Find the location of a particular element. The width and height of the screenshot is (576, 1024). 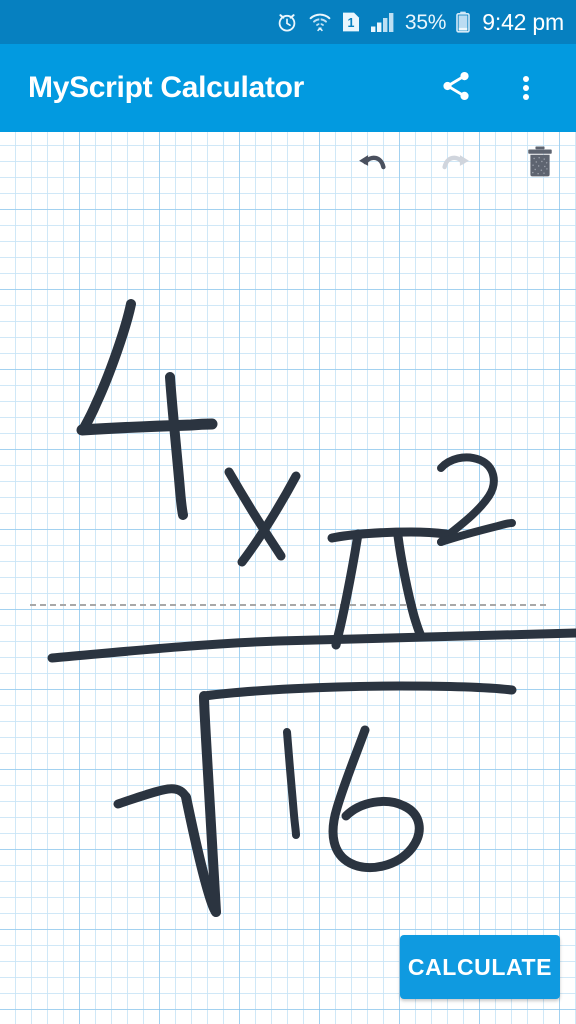

status-bar: 1 35% 9:42 pm is located at coordinates (288, 22).